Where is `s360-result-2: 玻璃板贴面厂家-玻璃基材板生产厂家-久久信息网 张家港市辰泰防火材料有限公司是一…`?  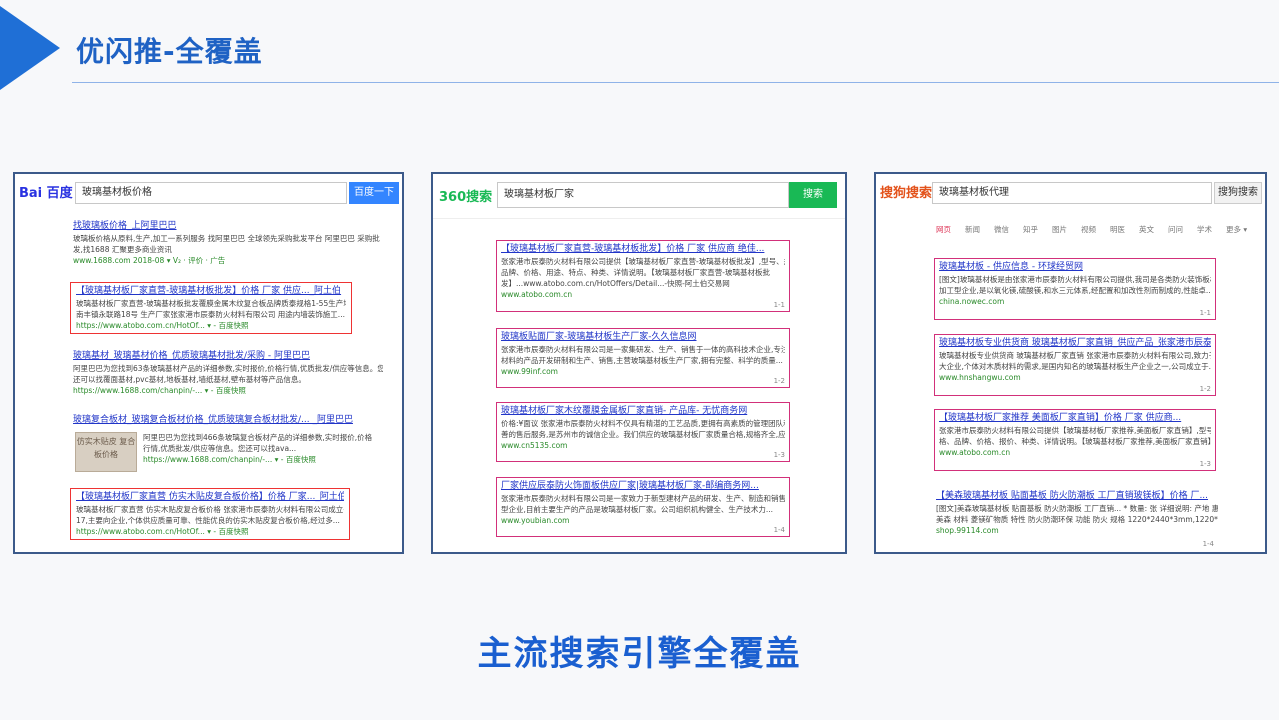
s360-result-2: 玻璃板贴面厂家-玻璃基材板生产厂家-久久信息网 张家港市辰泰防火材料有限公司是一… is located at coordinates (643, 358).